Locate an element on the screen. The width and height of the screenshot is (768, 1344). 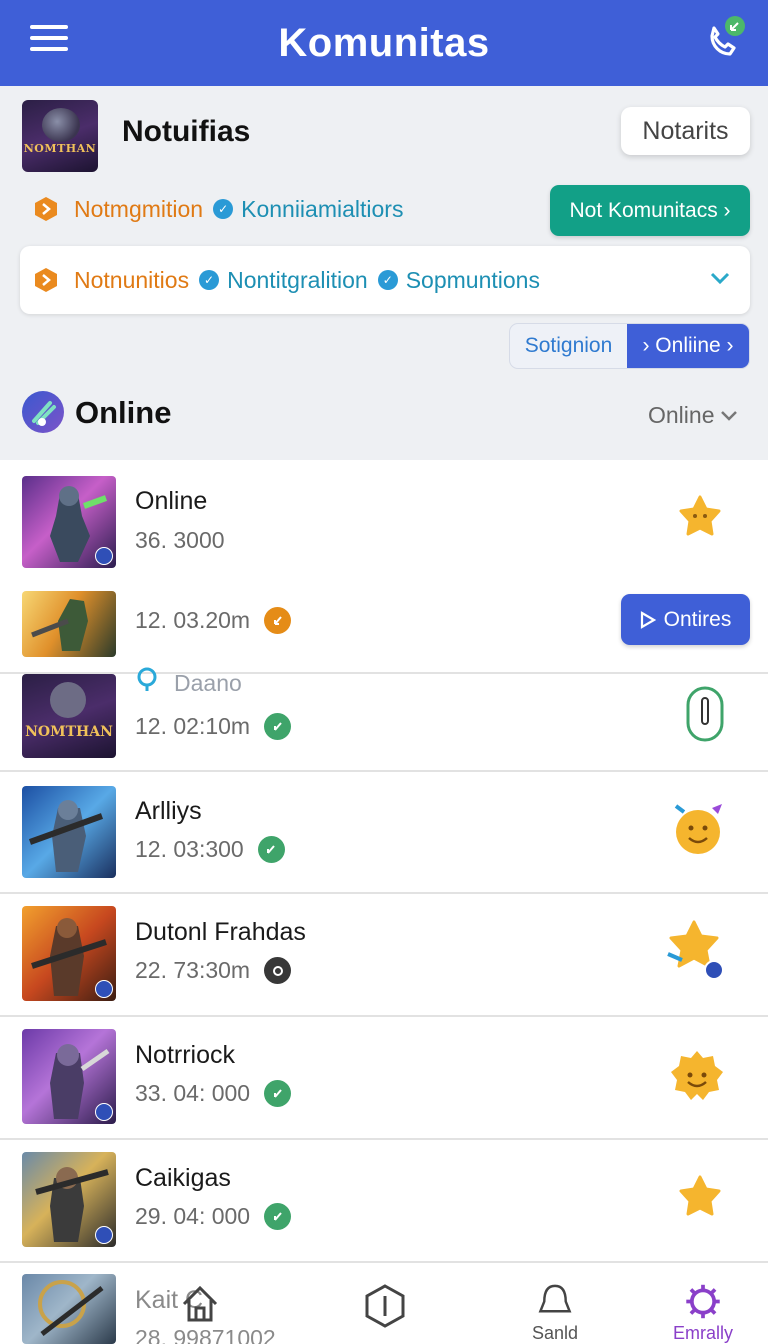
gear-icon is located at coordinates (703, 1301).